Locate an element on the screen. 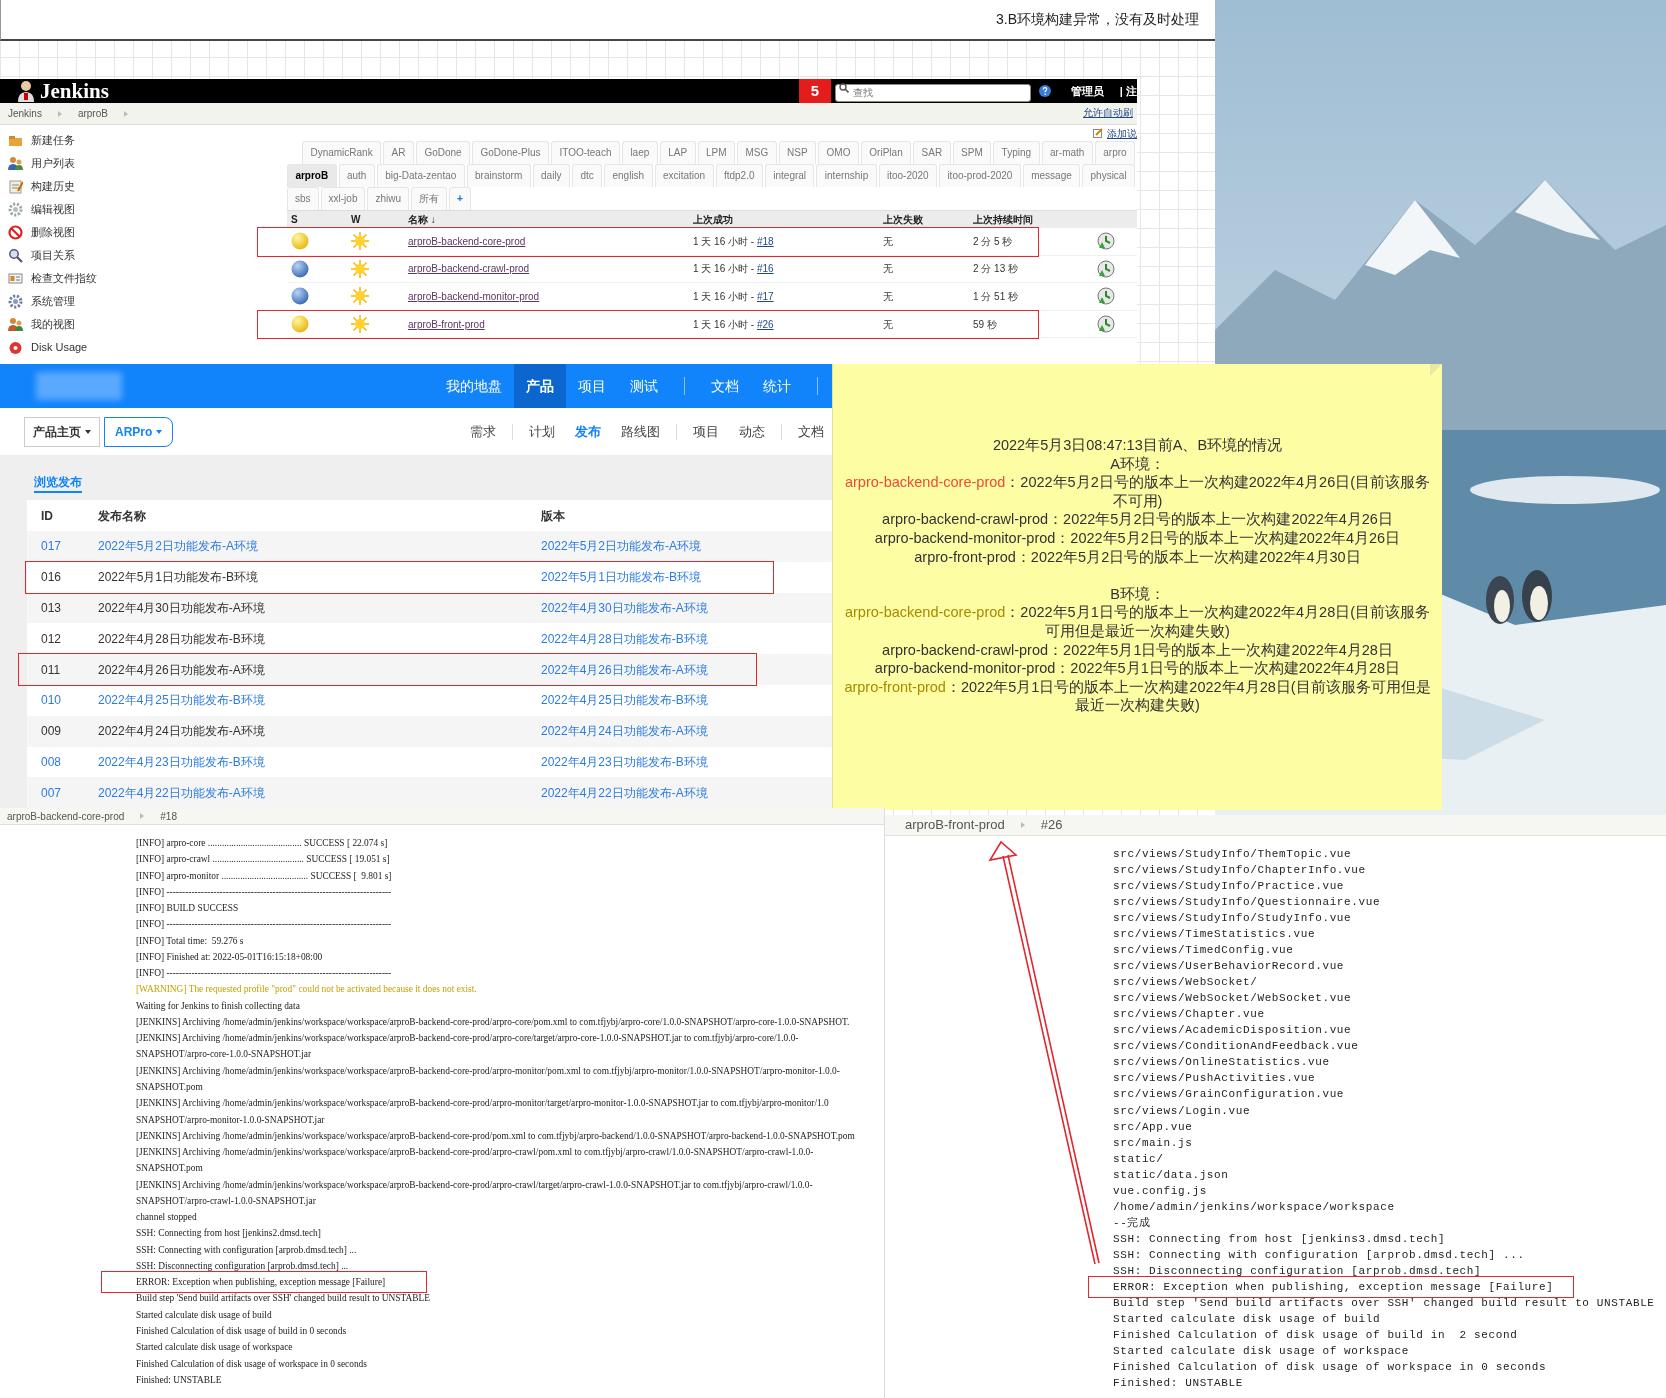 This screenshot has height=1398, width=1666. view-tab: SAR is located at coordinates (932, 152).